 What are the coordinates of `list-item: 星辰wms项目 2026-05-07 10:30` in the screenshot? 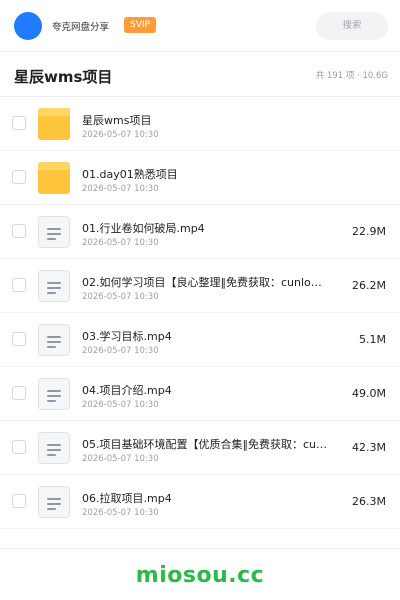 It's located at (200, 124).